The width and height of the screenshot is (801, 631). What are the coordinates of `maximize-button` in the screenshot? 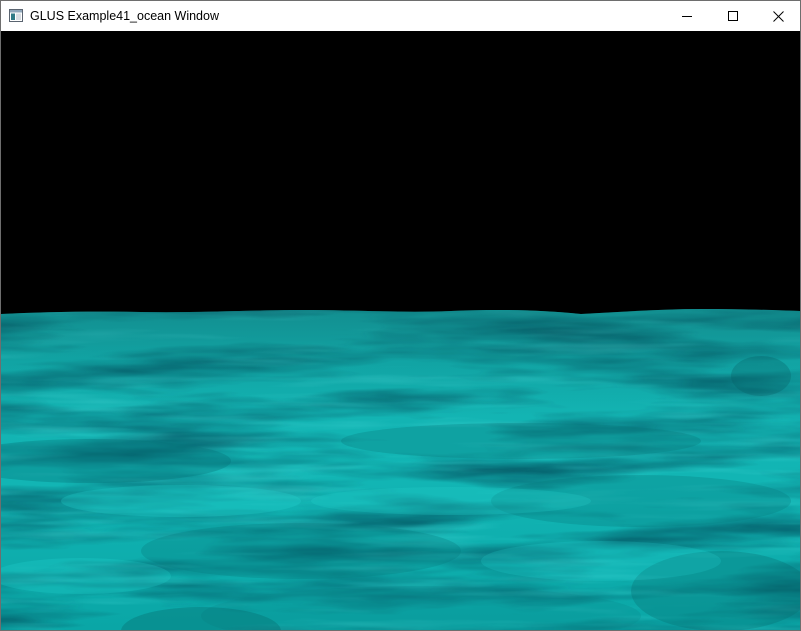 It's located at (733, 16).